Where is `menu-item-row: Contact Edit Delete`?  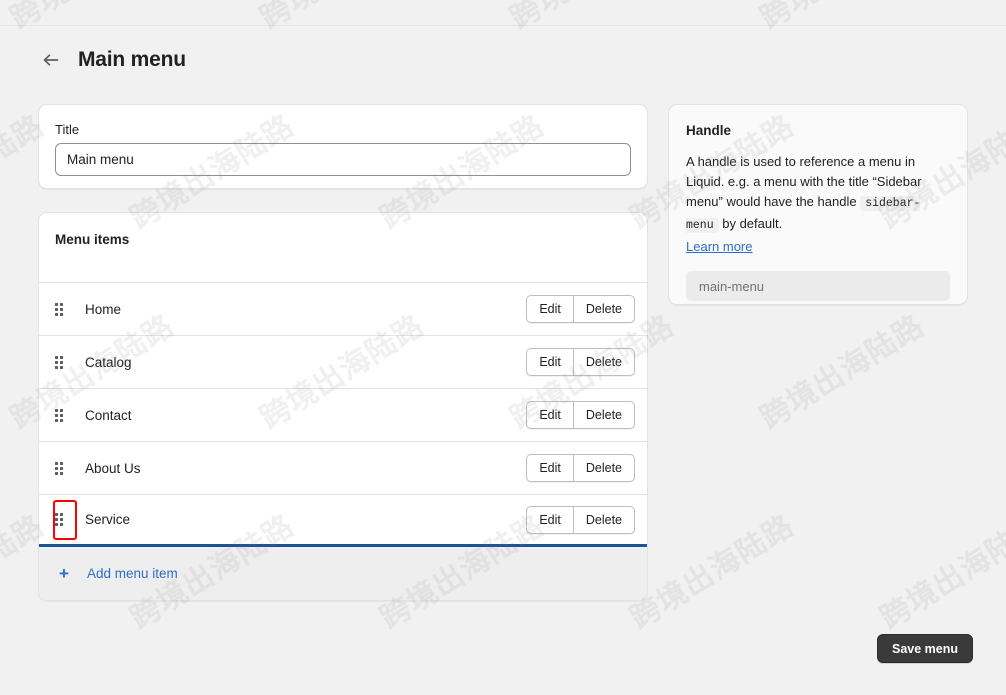
menu-item-row: Contact Edit Delete is located at coordinates (343, 414).